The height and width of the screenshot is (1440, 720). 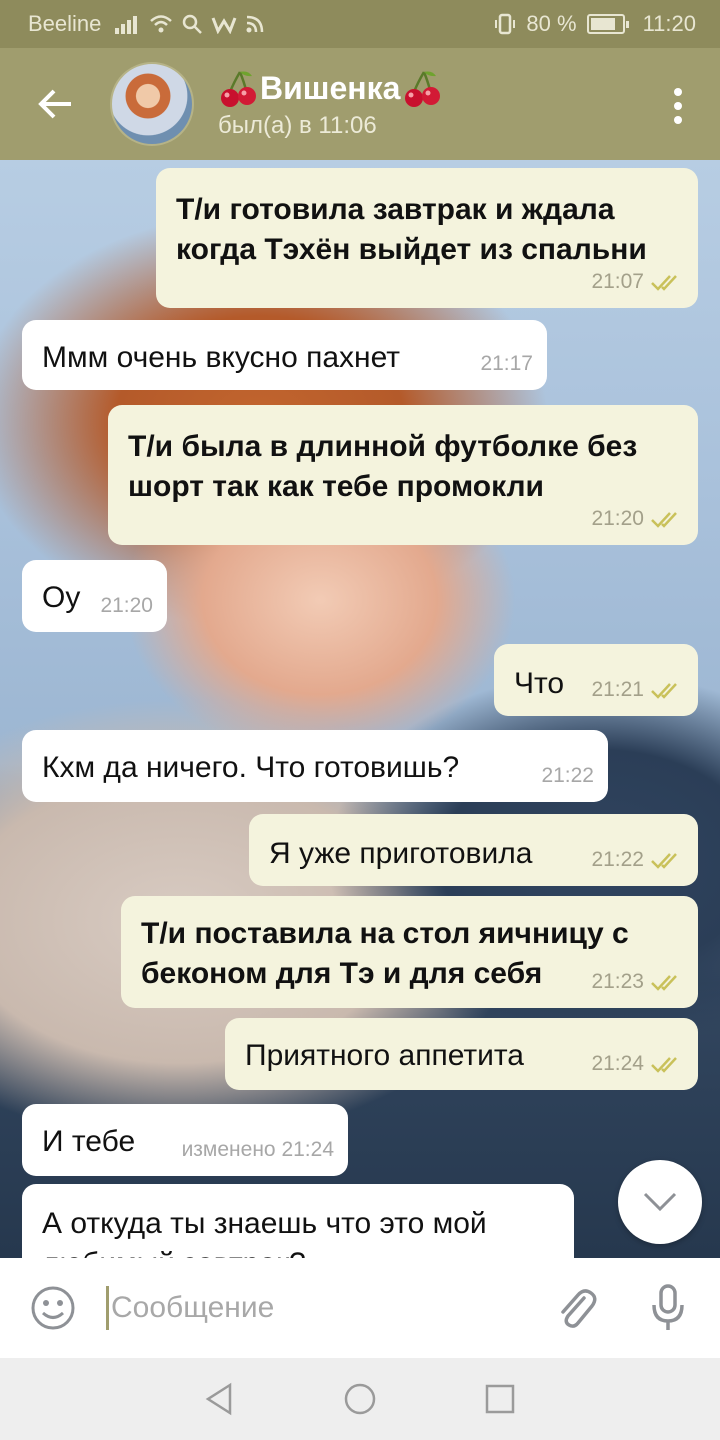 What do you see at coordinates (65, 23) in the screenshot?
I see `carrier-name: Beeline` at bounding box center [65, 23].